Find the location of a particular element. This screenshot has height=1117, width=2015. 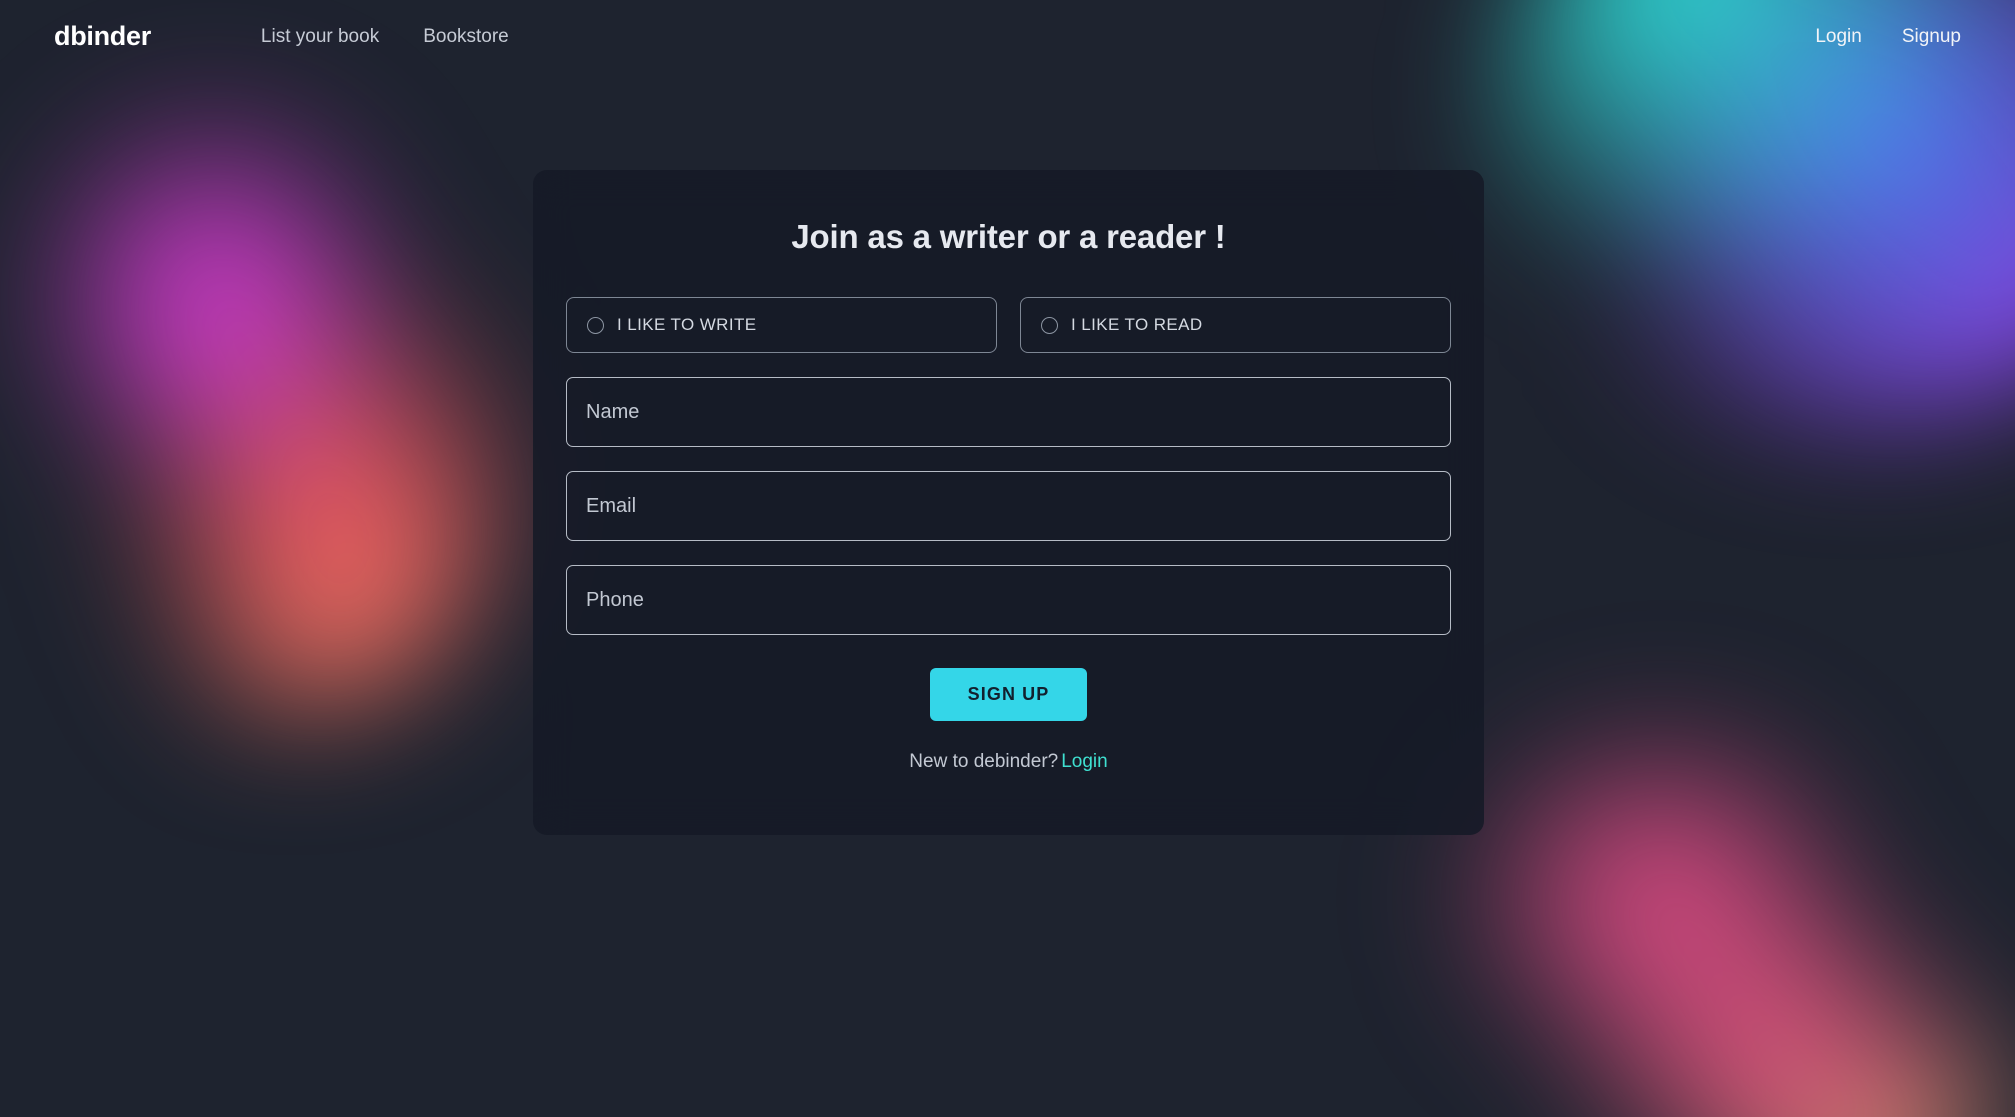

brand-logo: dbinder is located at coordinates (102, 36).